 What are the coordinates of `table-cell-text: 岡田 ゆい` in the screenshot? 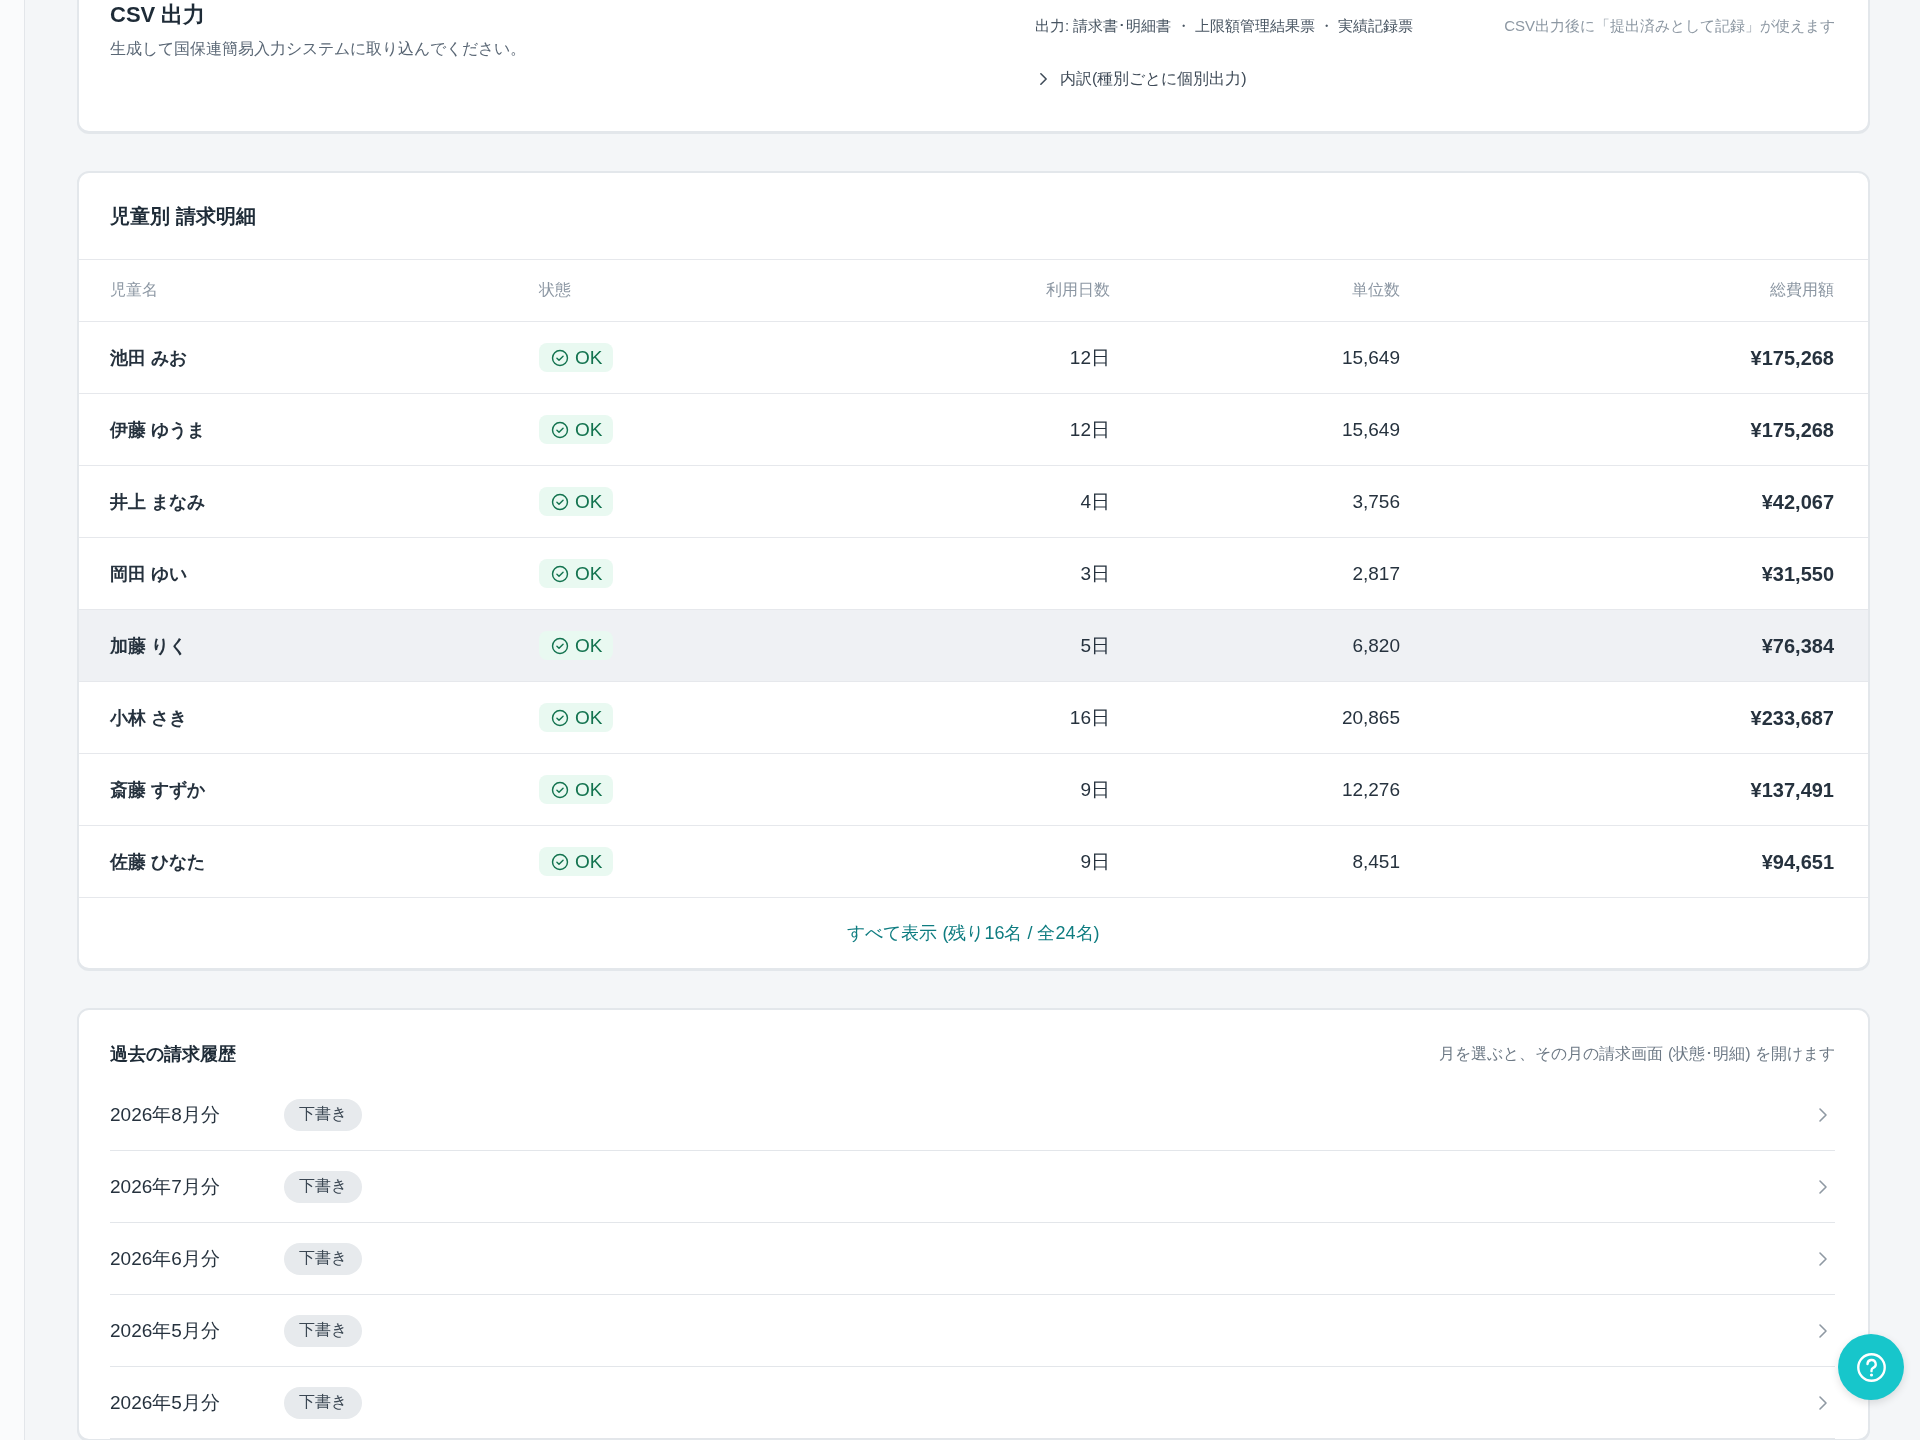 It's located at (148, 574).